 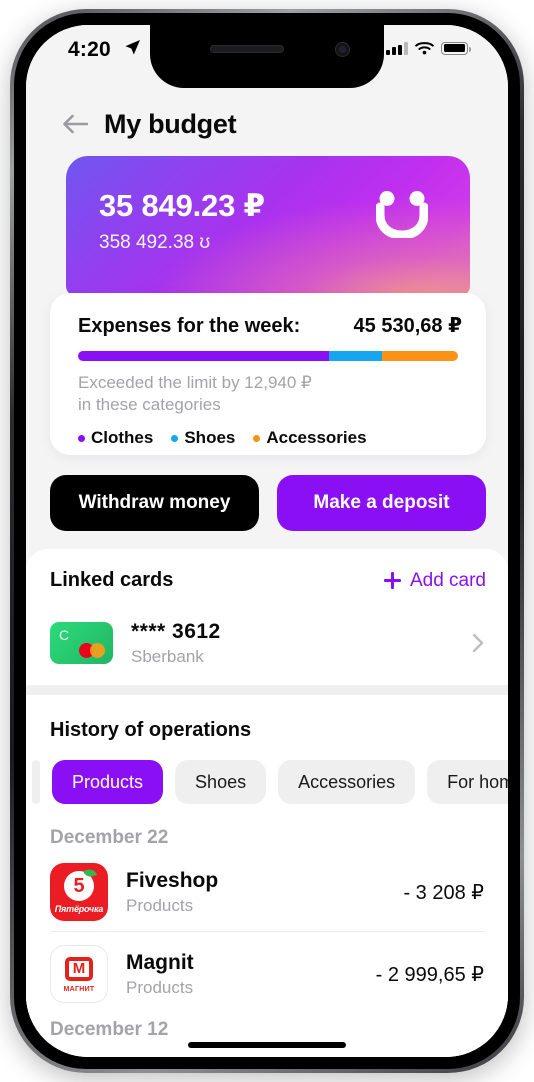 I want to click on transaction-row: М МАГНИТ Magnit Products - 2 999,65 ₽, so click(x=267, y=974).